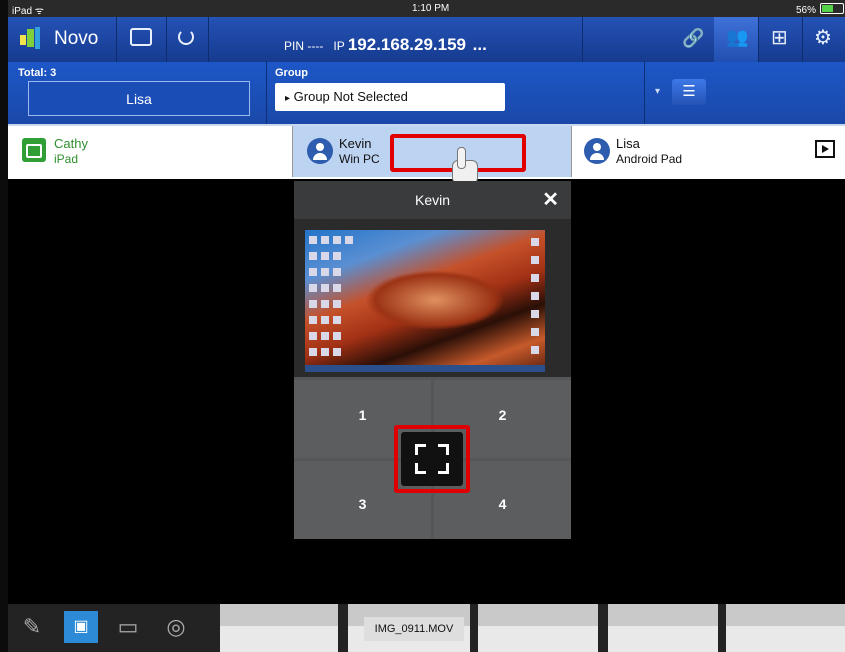 The width and height of the screenshot is (845, 652). I want to click on participant-name: Cathy, so click(71, 143).